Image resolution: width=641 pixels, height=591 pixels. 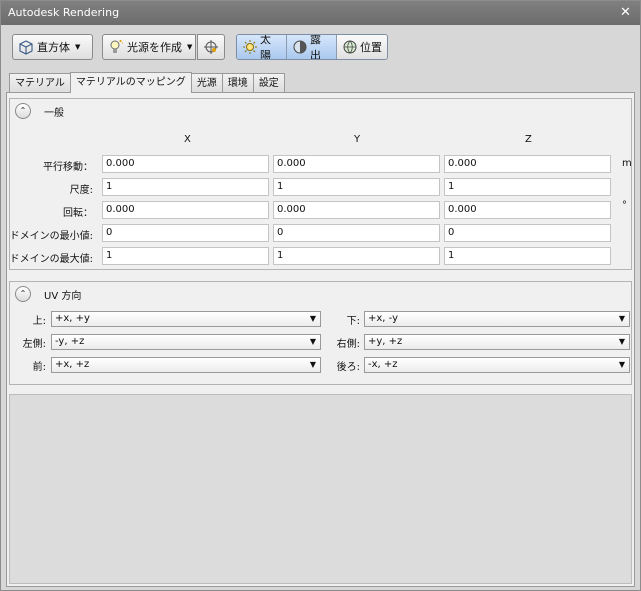 What do you see at coordinates (39, 367) in the screenshot?
I see `uv-front-label: 前:` at bounding box center [39, 367].